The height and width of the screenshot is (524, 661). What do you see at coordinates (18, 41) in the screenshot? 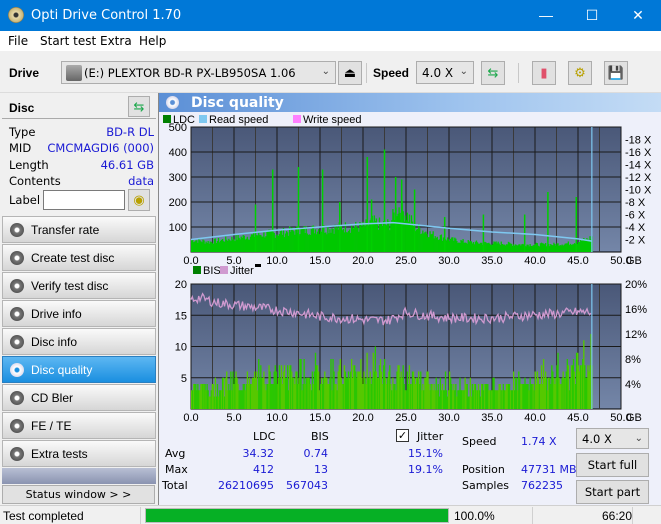
I see `menu-file: File` at bounding box center [18, 41].